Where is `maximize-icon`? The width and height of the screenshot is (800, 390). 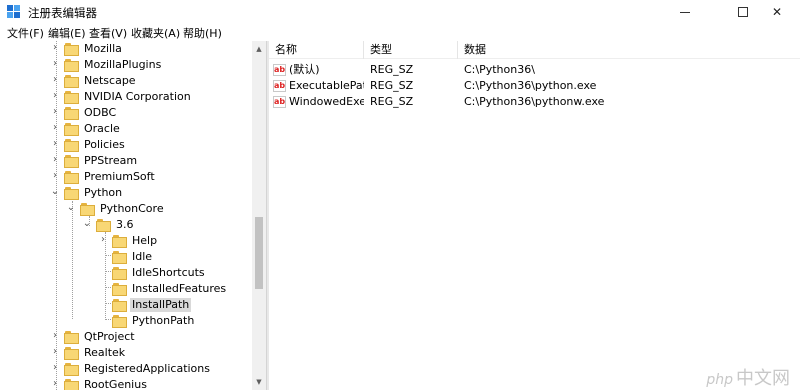
maximize-icon is located at coordinates (743, 12).